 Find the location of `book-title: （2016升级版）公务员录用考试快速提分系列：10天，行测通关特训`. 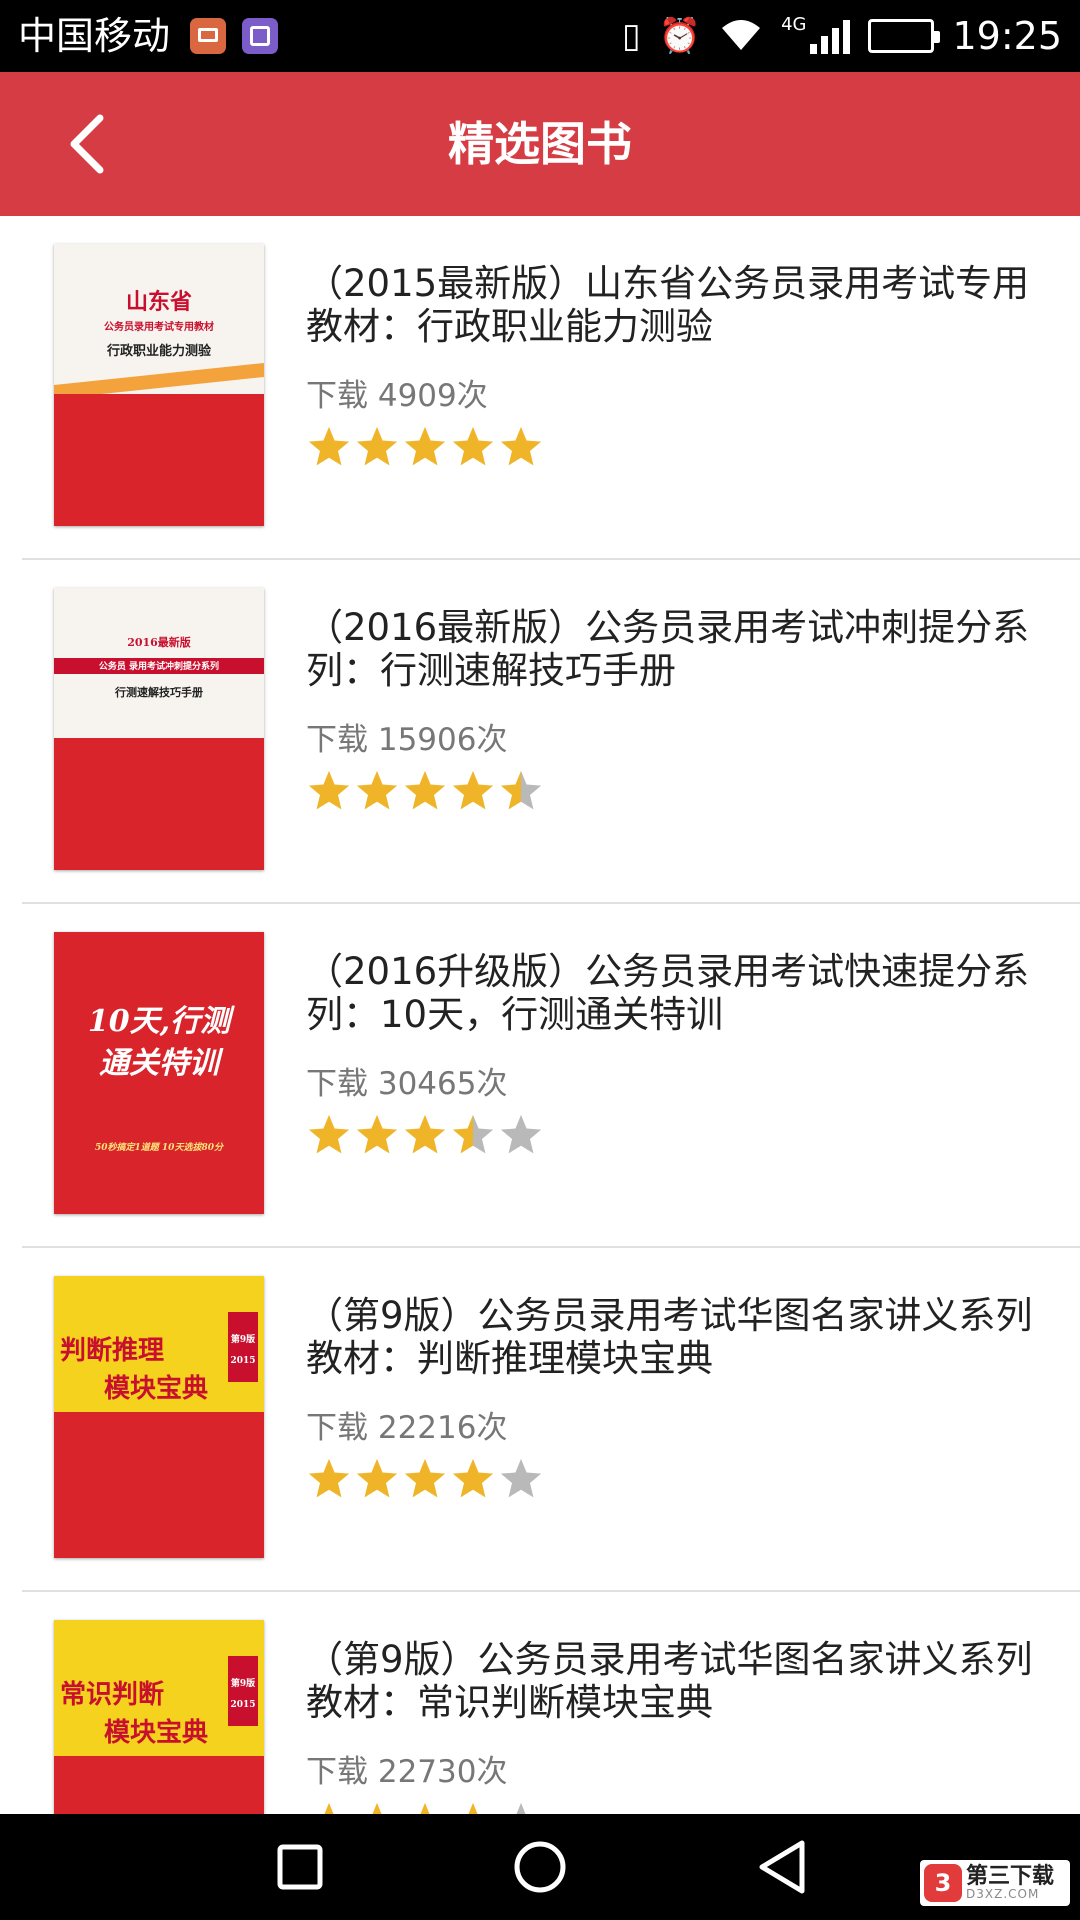

book-title: （2016升级版）公务员录用考试快速提分系列：10天，行测通关特训 is located at coordinates (668, 993).